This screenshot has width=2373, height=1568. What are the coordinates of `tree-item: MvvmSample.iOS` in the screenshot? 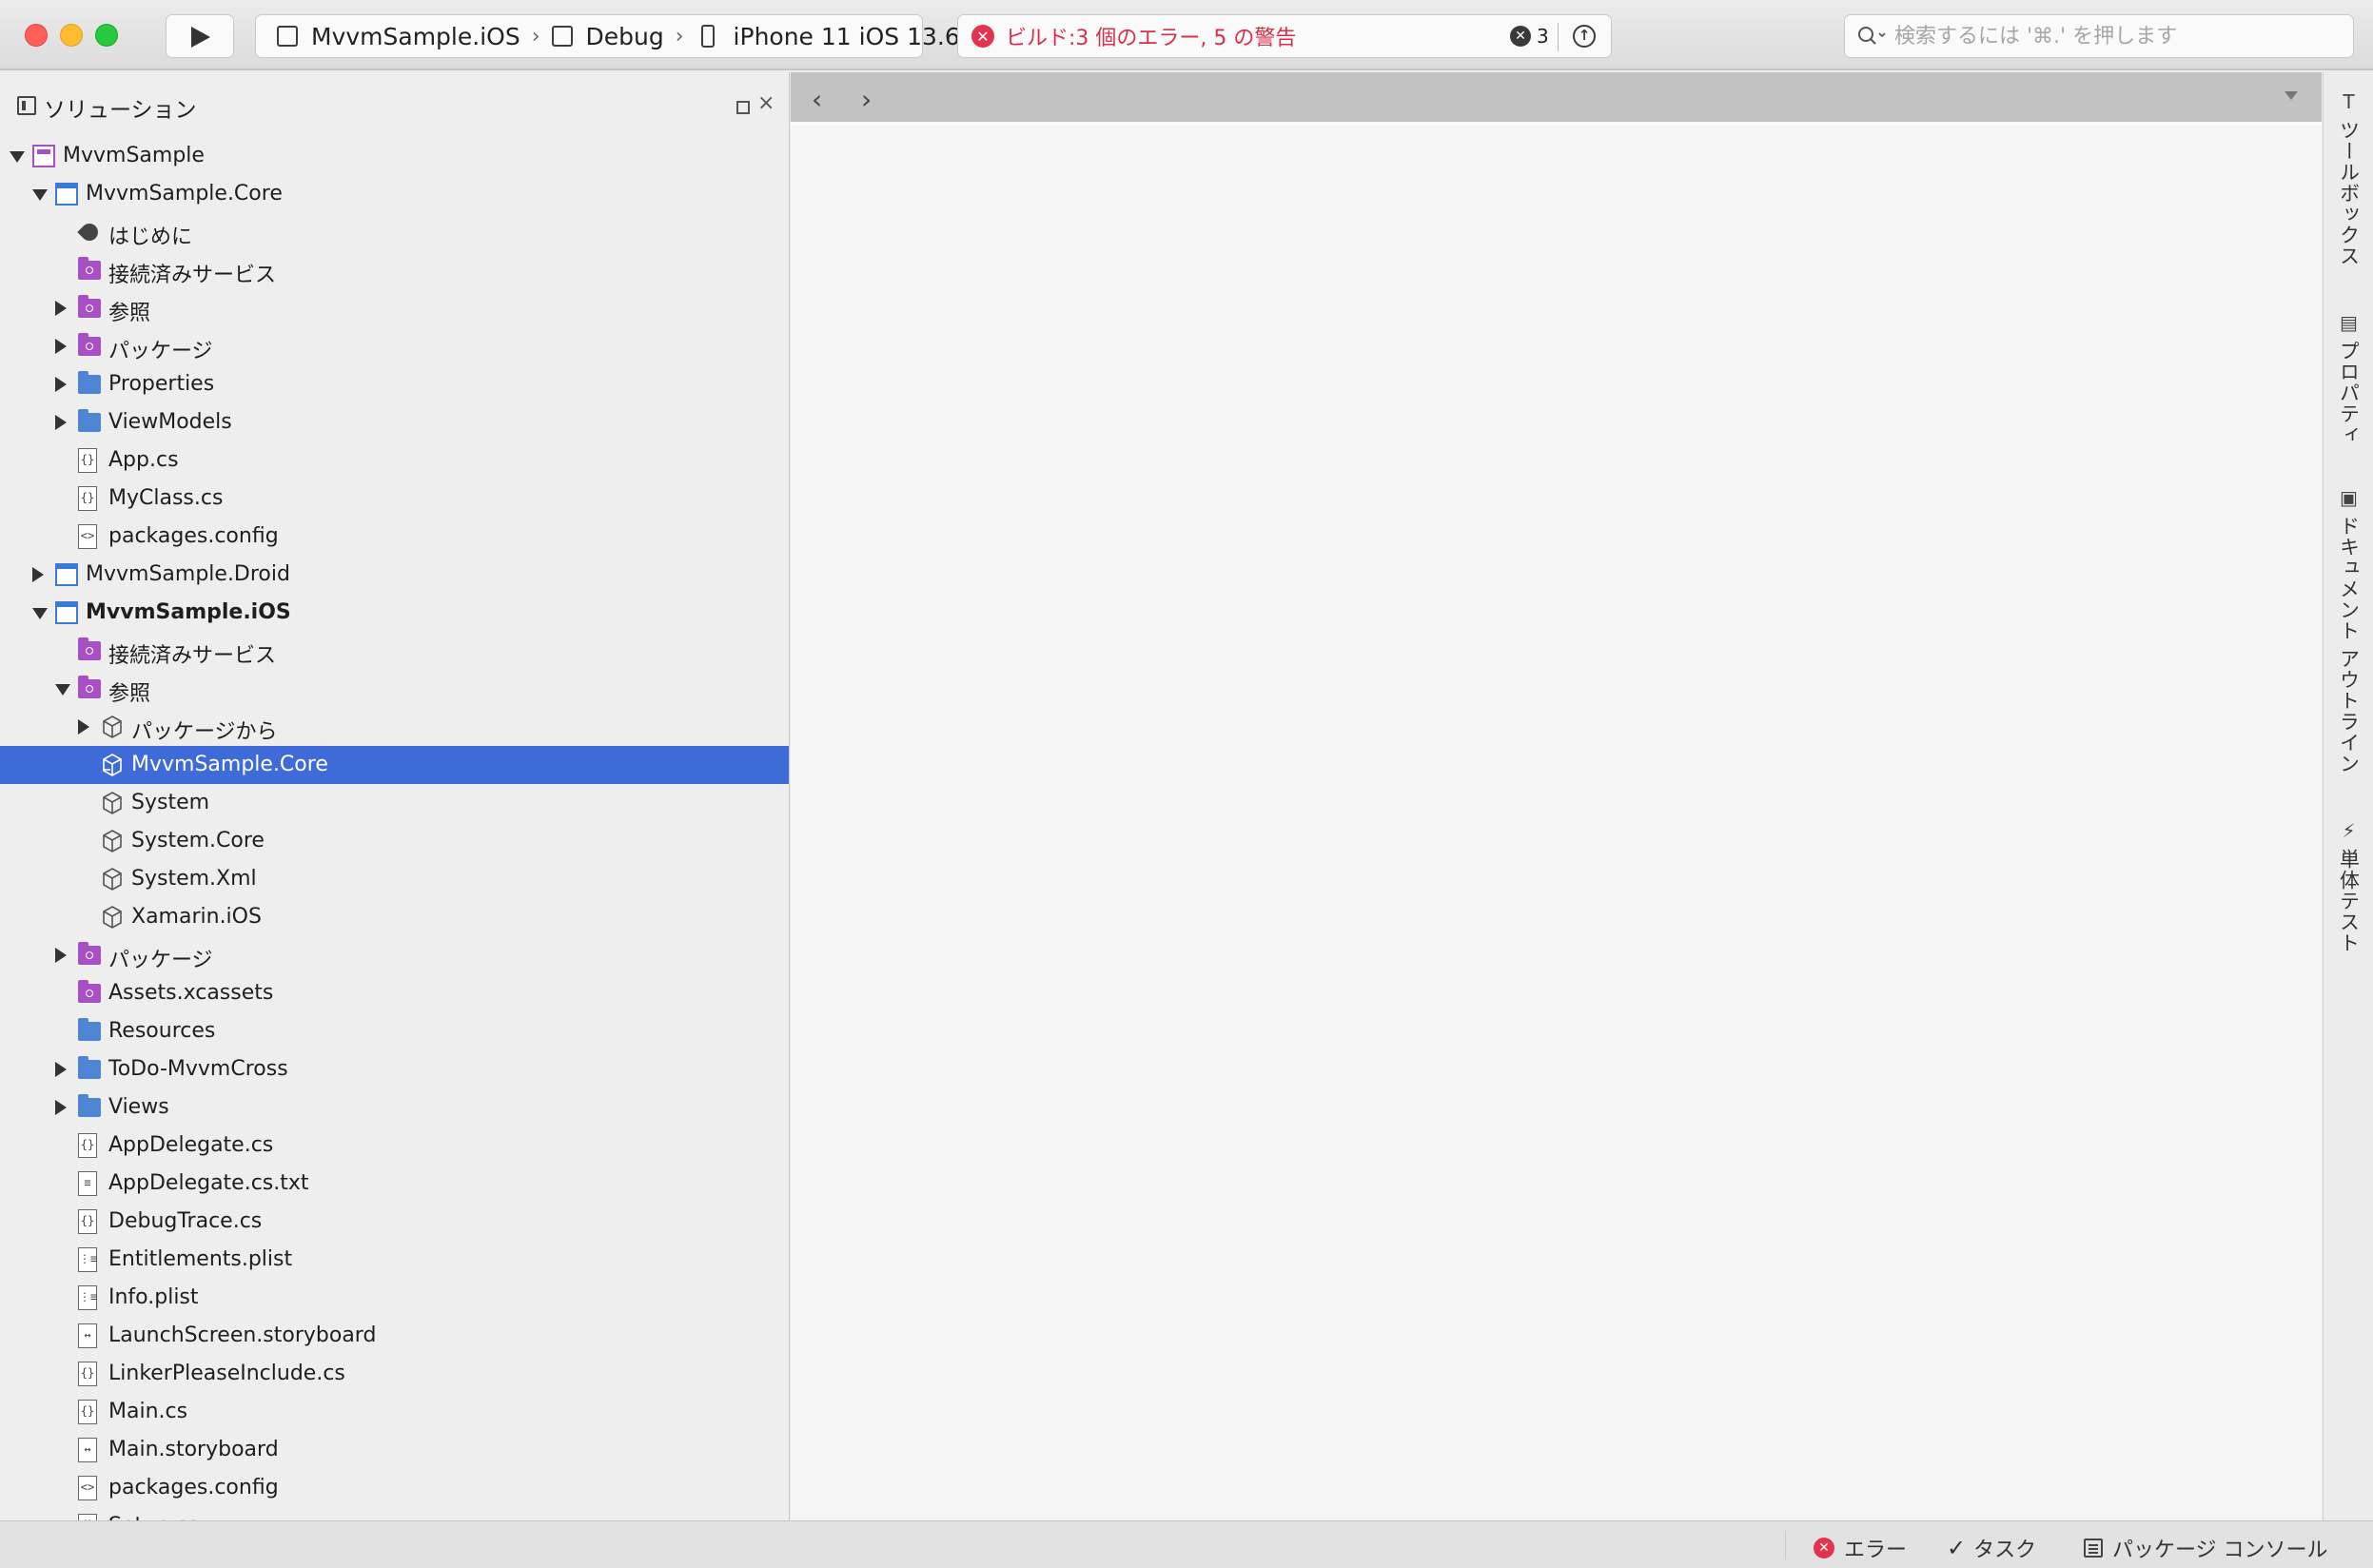 It's located at (394, 613).